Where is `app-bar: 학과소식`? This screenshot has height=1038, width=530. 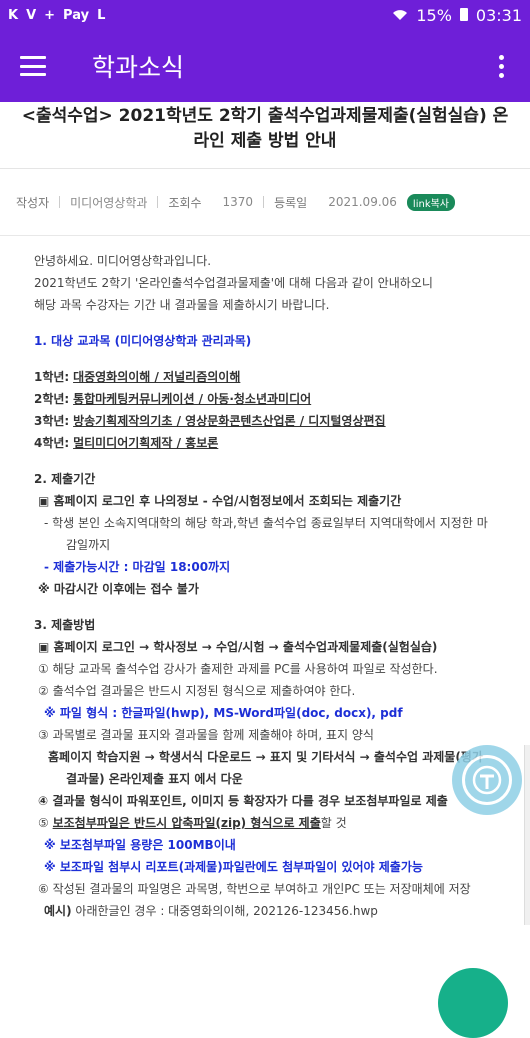 app-bar: 학과소식 is located at coordinates (265, 66).